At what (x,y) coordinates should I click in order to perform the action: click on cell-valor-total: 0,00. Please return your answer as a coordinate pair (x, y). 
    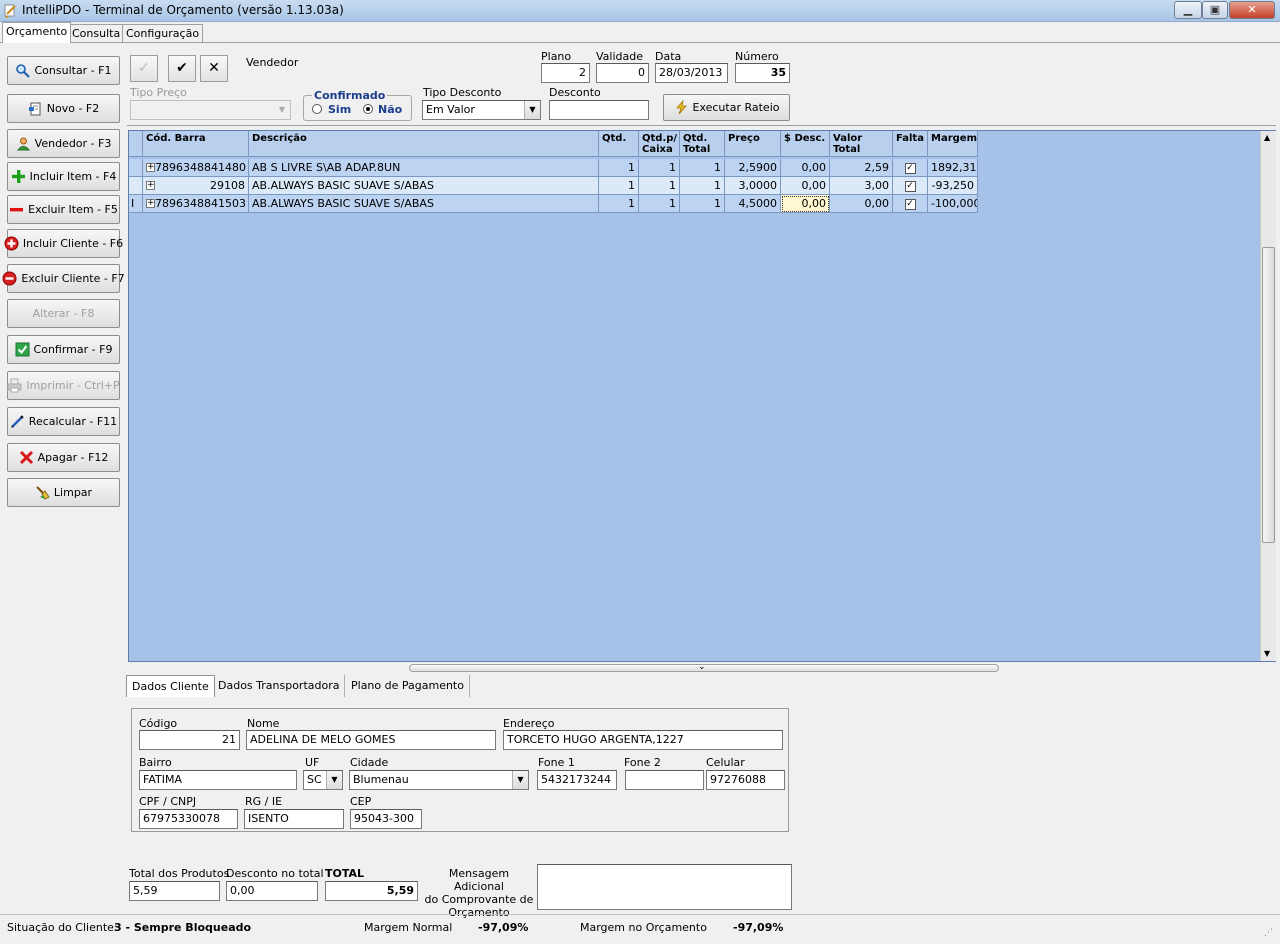
    Looking at the image, I should click on (861, 204).